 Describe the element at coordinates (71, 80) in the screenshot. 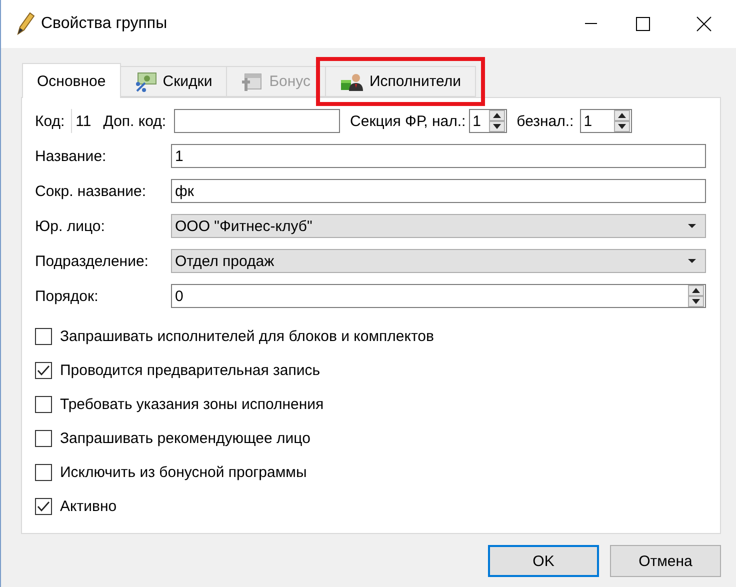

I see `tab: Основное` at that location.